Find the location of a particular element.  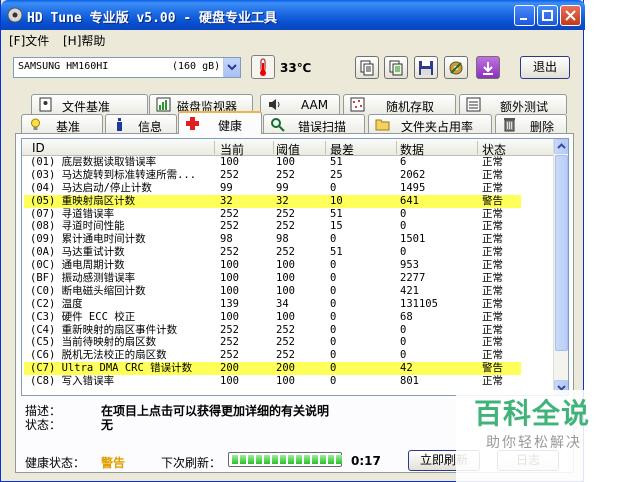

extra-tests-icon is located at coordinates (473, 104).